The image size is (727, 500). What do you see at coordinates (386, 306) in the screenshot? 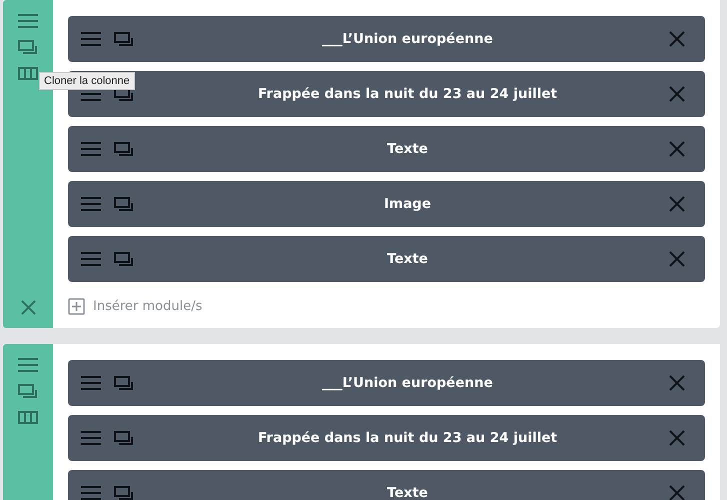
I see `insert-module-button: Insérer module/s` at bounding box center [386, 306].